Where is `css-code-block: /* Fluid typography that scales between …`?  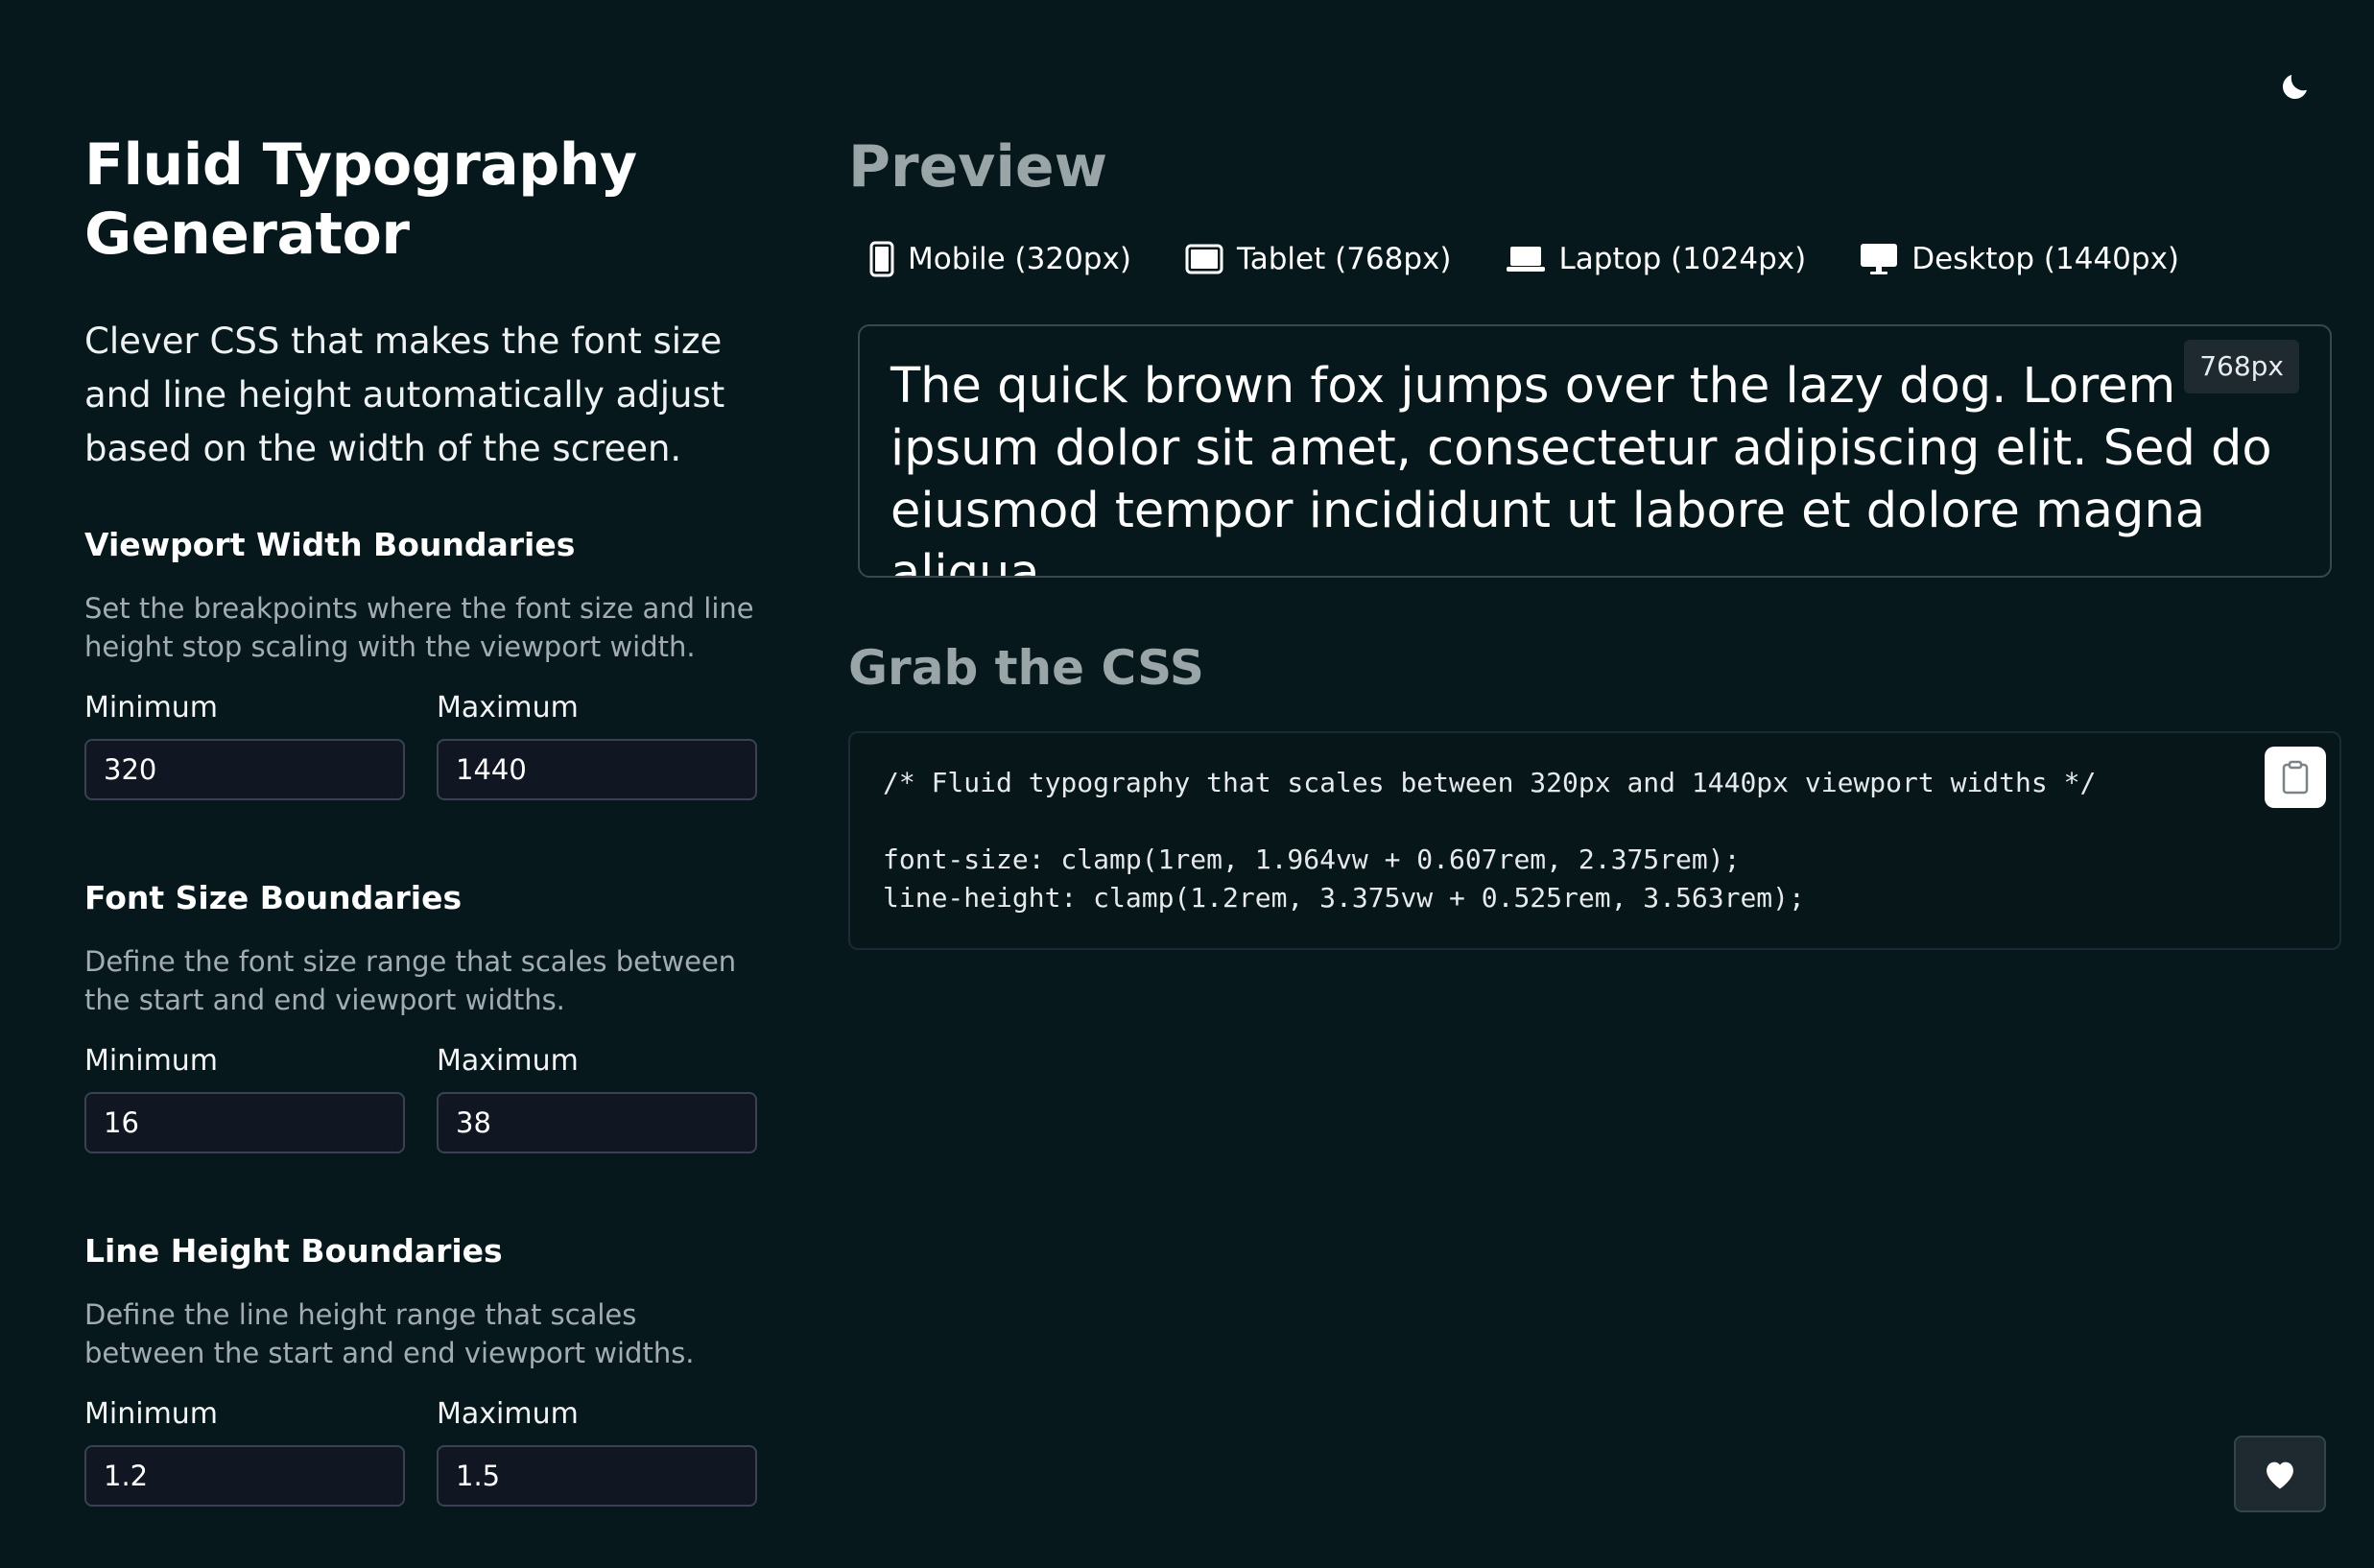
css-code-block: /* Fluid typography that scales between … is located at coordinates (1594, 840).